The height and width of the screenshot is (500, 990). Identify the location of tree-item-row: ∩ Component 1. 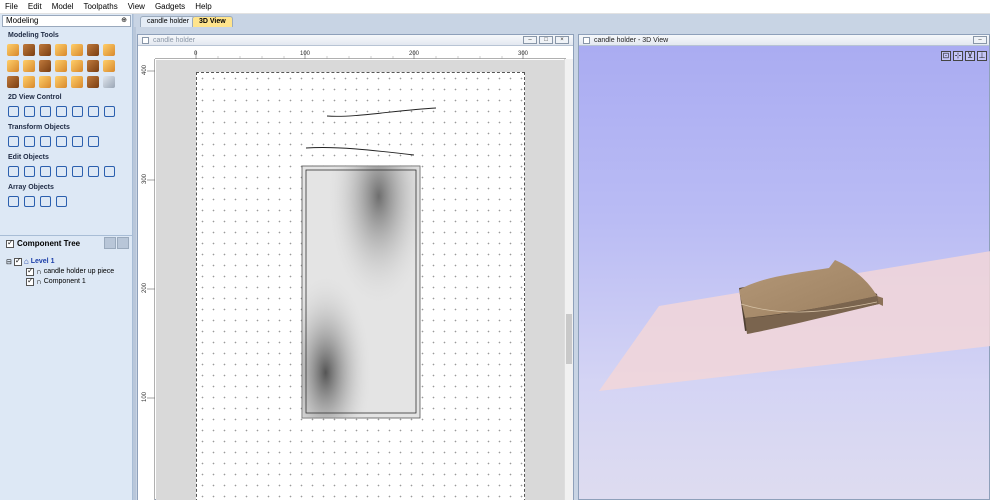
(56, 281).